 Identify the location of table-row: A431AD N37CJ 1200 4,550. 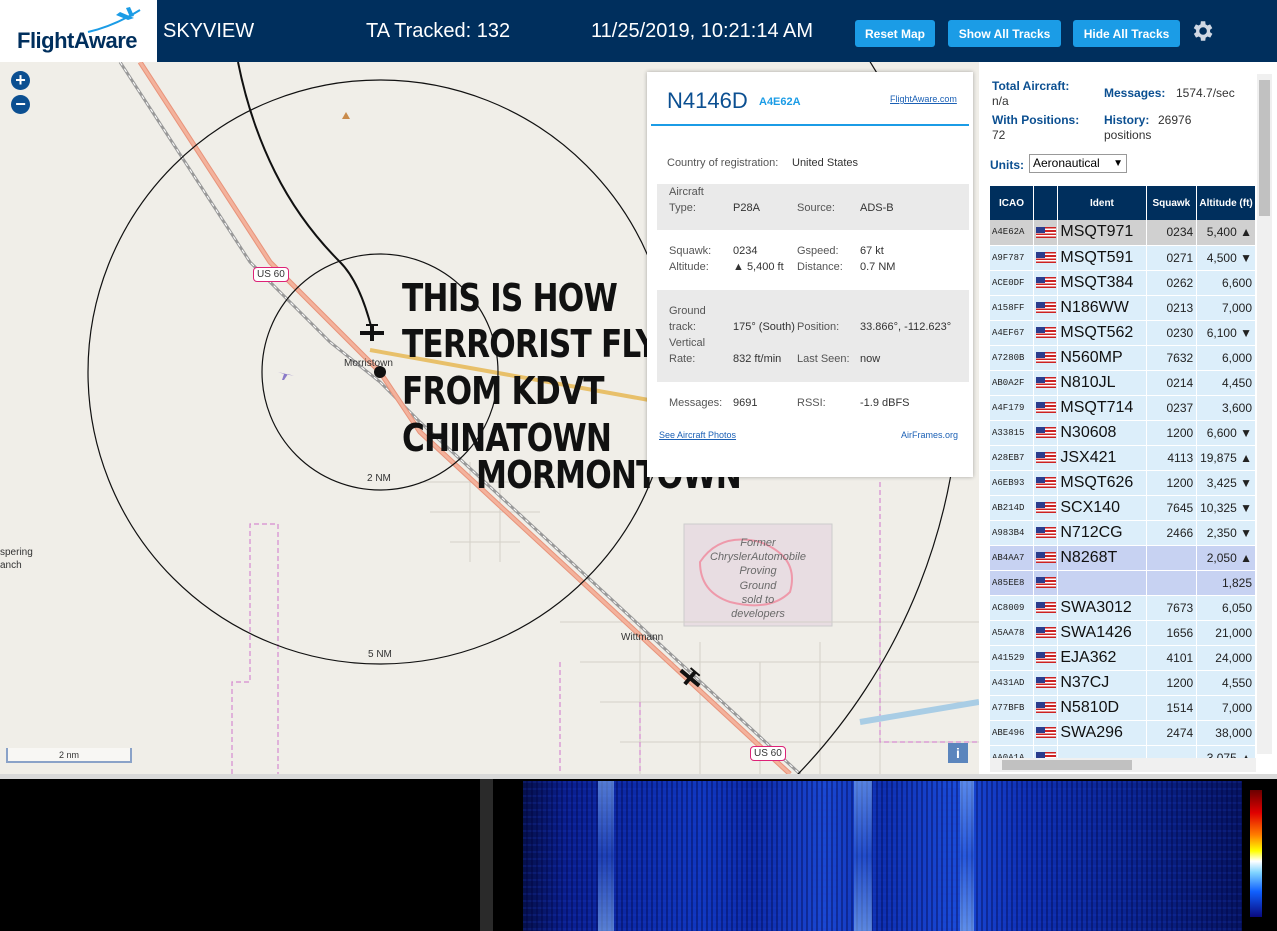
(1123, 683).